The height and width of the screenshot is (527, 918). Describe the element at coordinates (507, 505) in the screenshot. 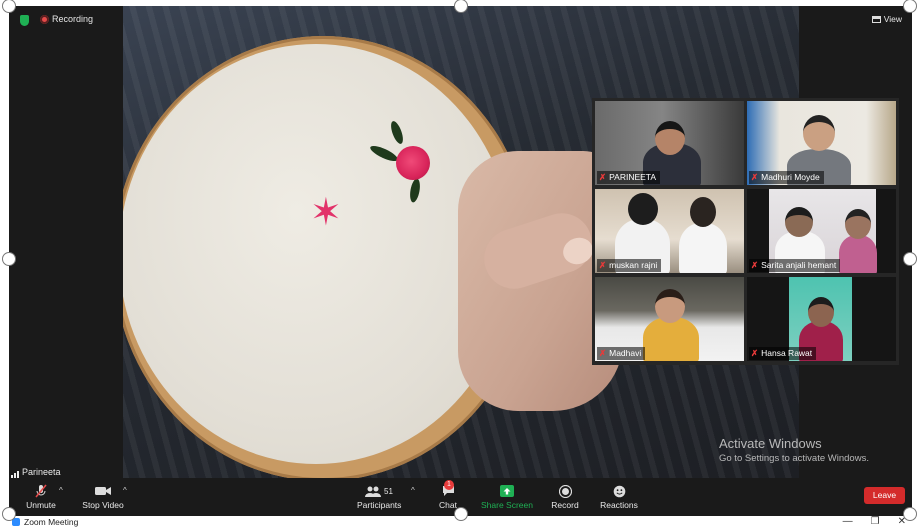

I see `share-screen-label: Share Screen` at that location.